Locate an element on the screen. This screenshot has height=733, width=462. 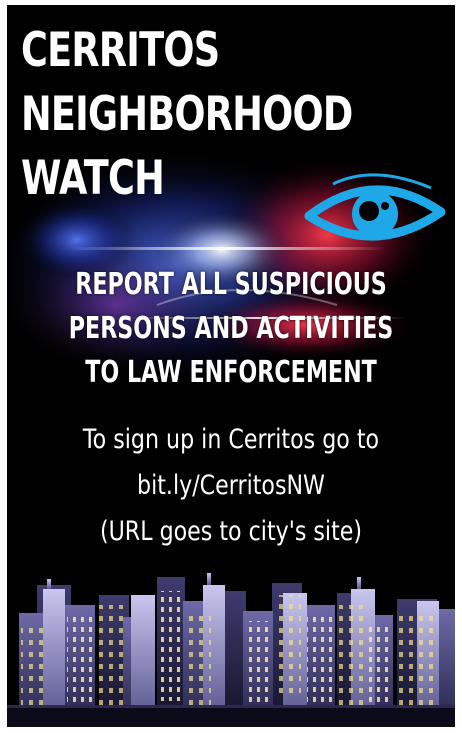
warning-line-2: PERSONS AND ACTIVITIES is located at coordinates (231, 328).